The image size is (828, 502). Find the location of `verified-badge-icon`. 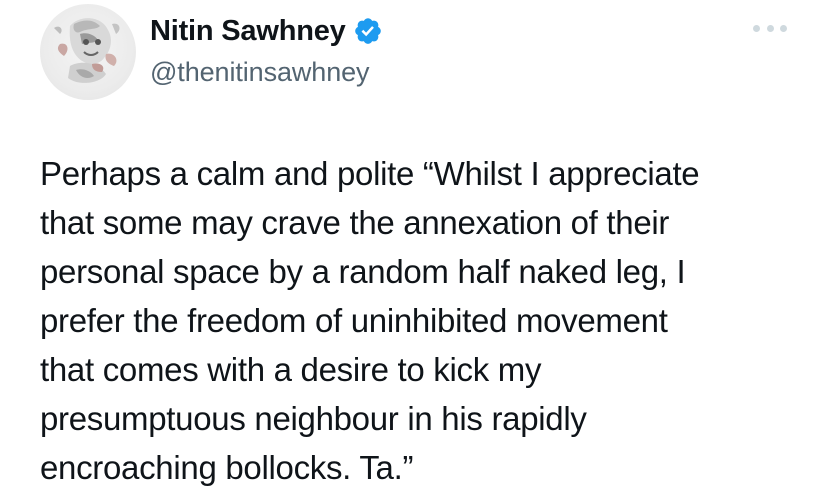

verified-badge-icon is located at coordinates (368, 31).